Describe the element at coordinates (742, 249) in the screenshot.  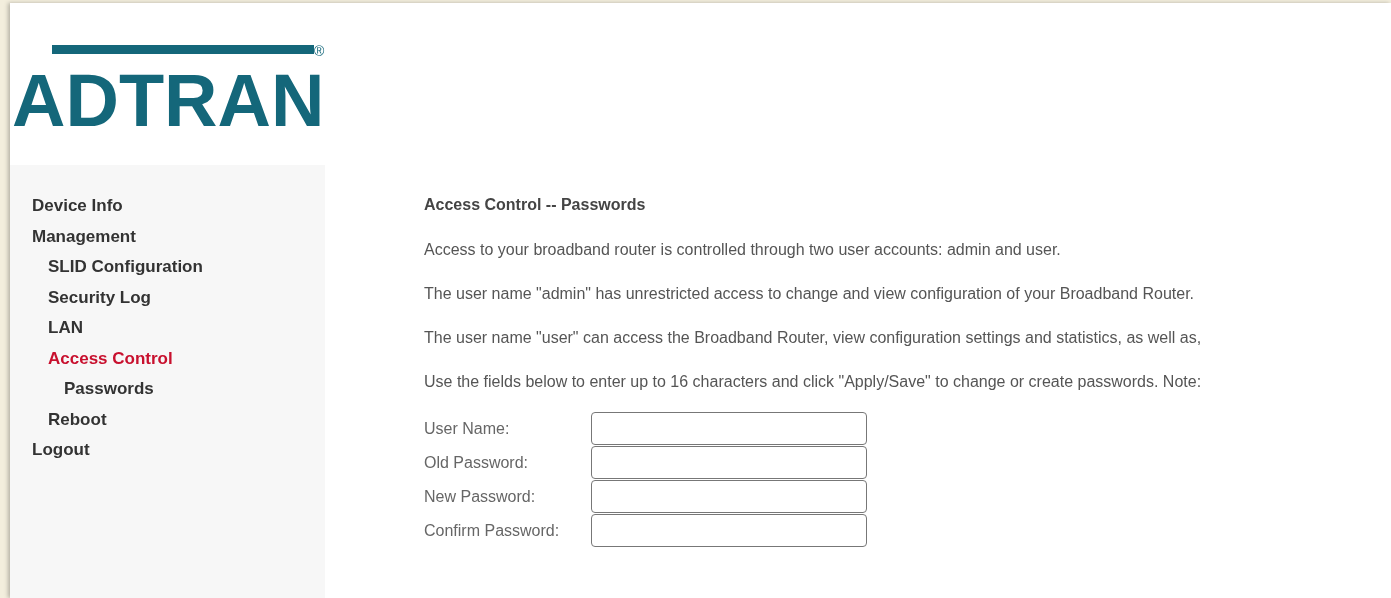
I see `description-text: Access to your broadband router is controlled through two user accounts: admin and user.` at that location.